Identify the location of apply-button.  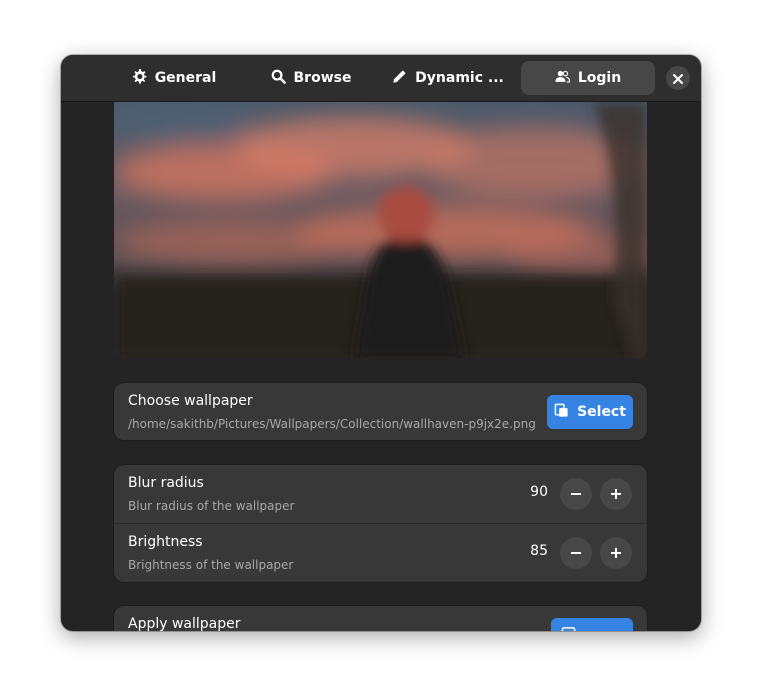
(592, 624).